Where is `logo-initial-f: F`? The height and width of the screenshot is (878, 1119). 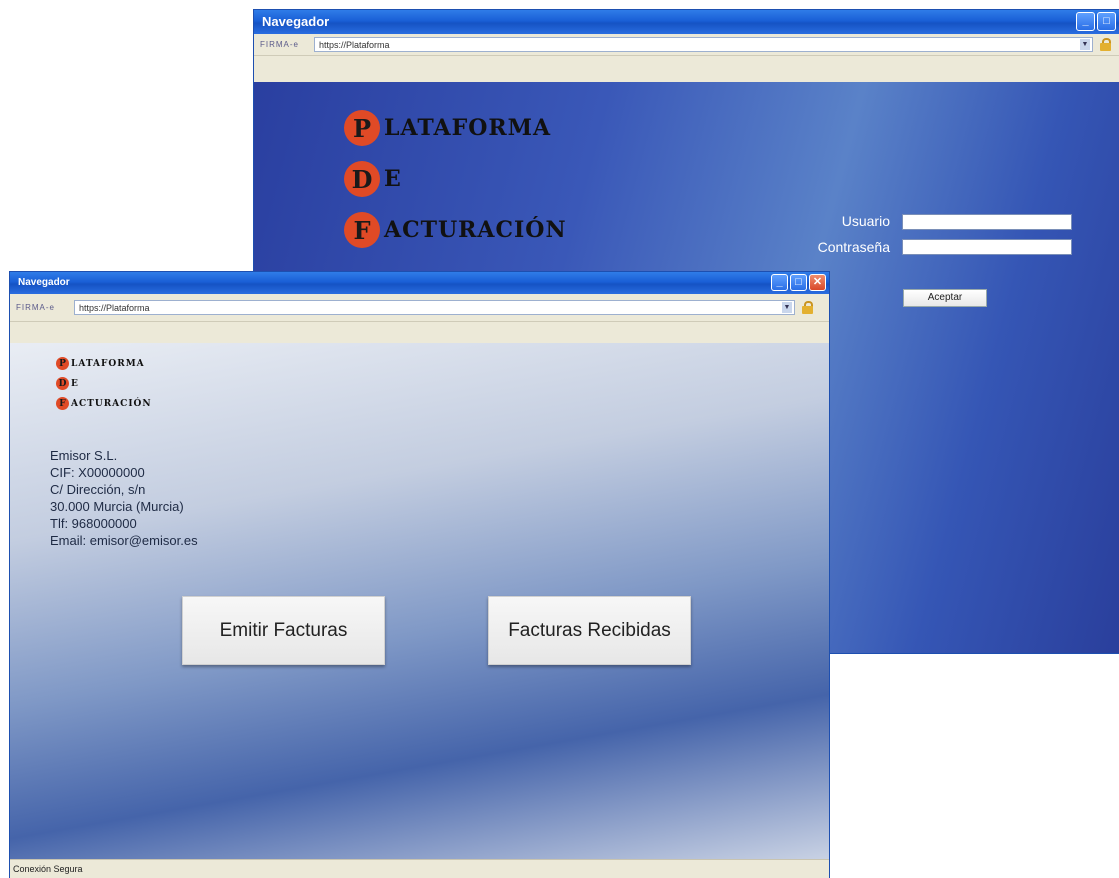 logo-initial-f: F is located at coordinates (362, 230).